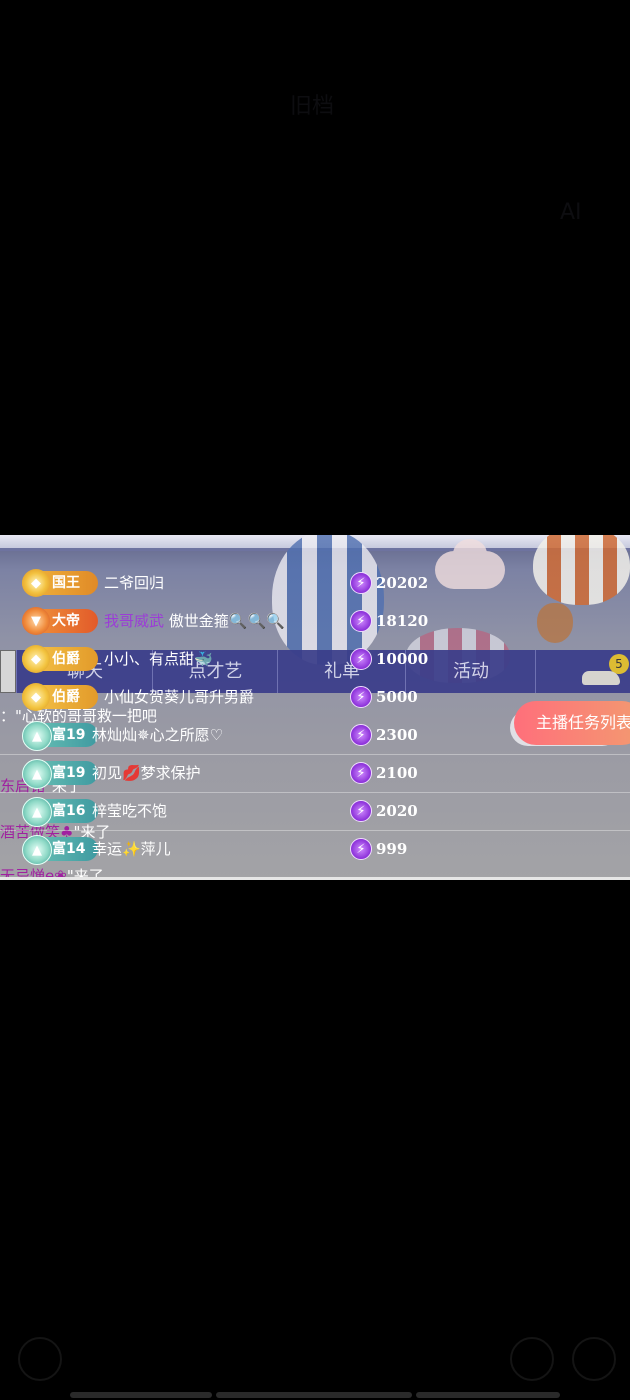 The height and width of the screenshot is (1400, 630). I want to click on user-name-main: 我哥威武, so click(134, 621).